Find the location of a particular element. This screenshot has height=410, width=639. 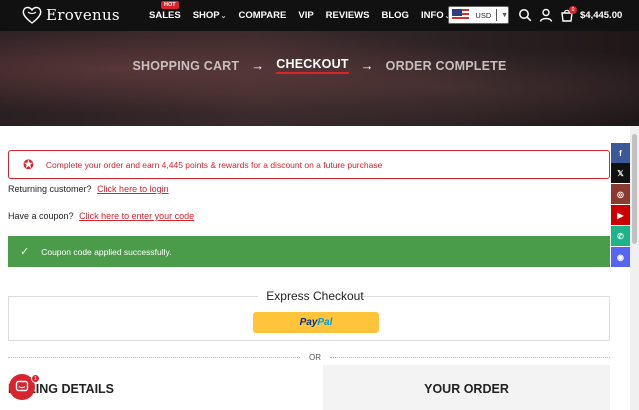

chat-icon is located at coordinates (22, 386).